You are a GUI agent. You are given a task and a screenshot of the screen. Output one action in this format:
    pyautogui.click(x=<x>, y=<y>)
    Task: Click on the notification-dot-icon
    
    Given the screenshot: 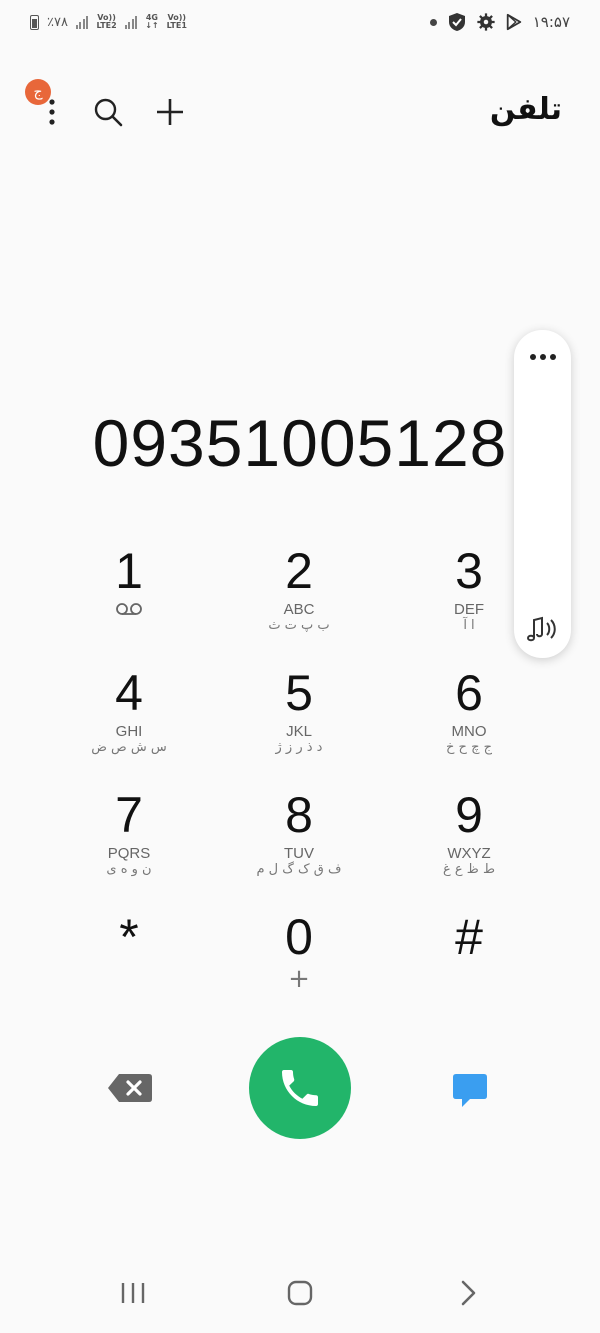 What is the action you would take?
    pyautogui.click(x=433, y=22)
    